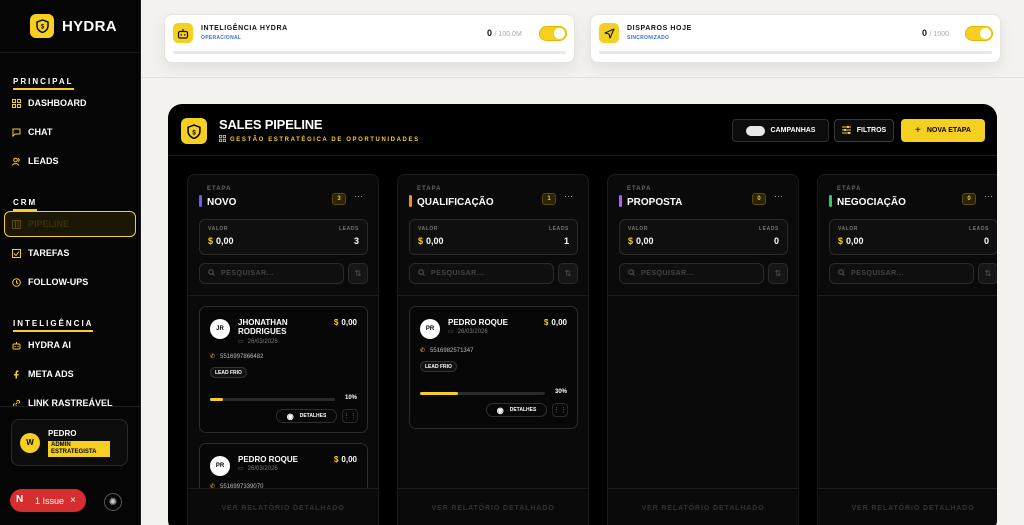 This screenshot has height=525, width=1024. What do you see at coordinates (194, 131) in the screenshot?
I see `pipeline-shield-icon: $` at bounding box center [194, 131].